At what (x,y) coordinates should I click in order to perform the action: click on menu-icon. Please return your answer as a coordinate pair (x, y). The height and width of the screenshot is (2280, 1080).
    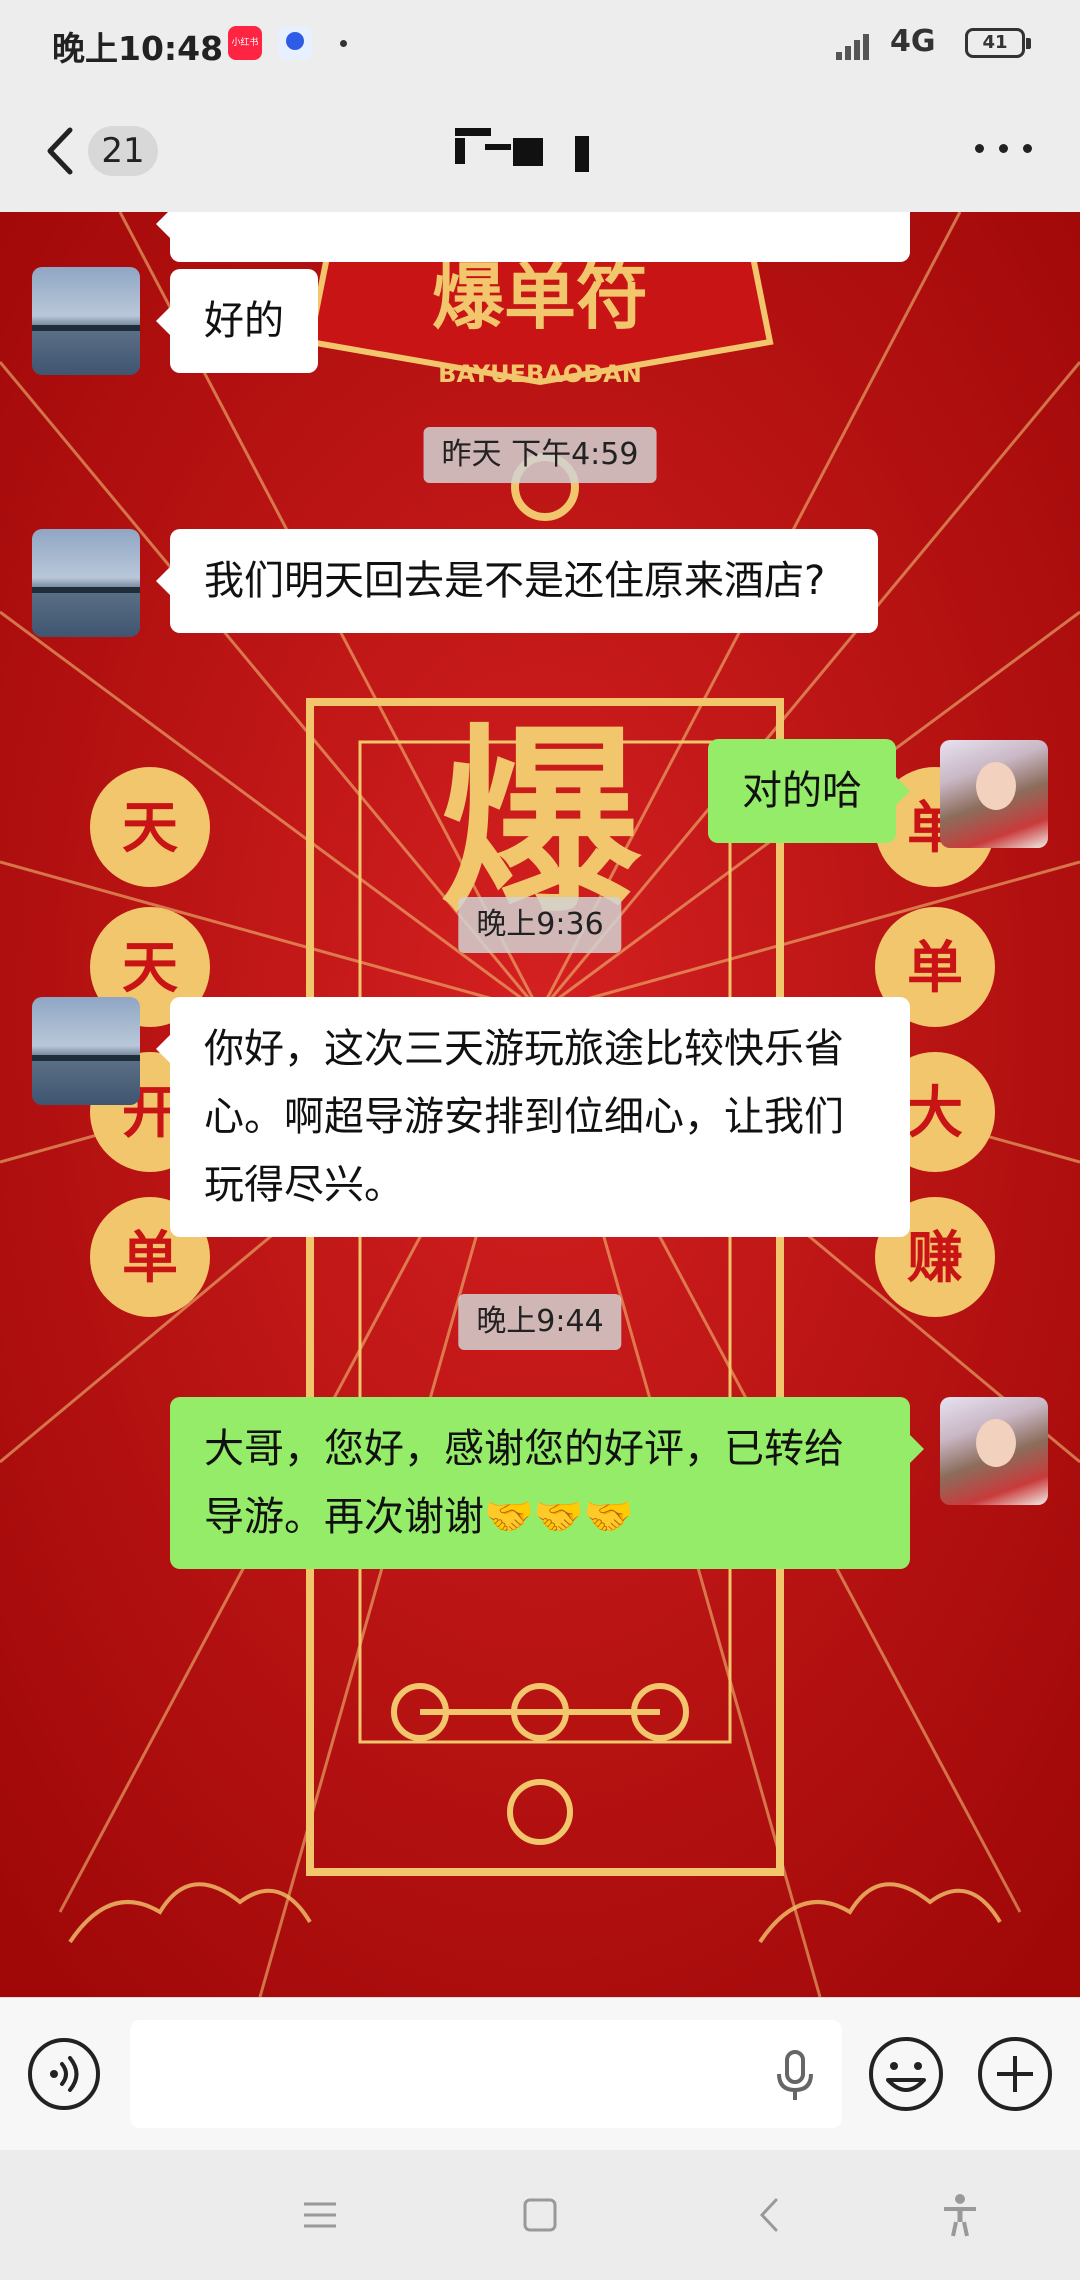
    Looking at the image, I should click on (320, 2215).